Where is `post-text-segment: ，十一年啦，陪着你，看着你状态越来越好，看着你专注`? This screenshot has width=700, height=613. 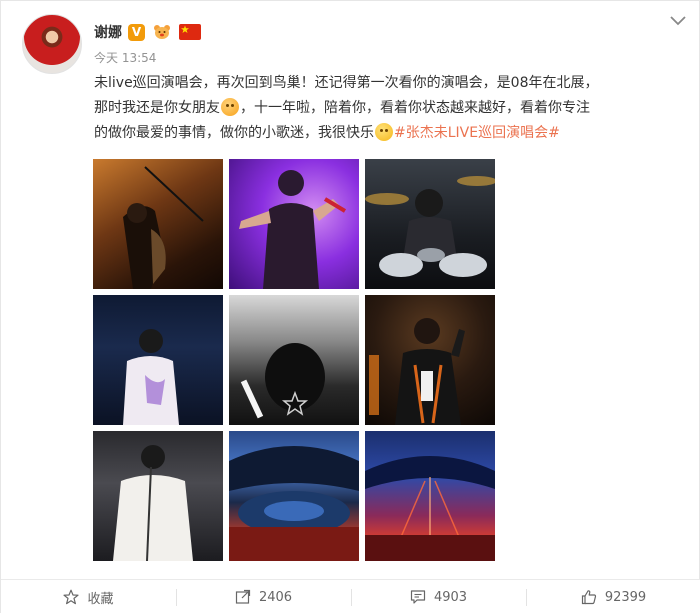
post-text-segment: ，十一年啦，陪着你，看着你状态越来越好，看着你专注 is located at coordinates (415, 108).